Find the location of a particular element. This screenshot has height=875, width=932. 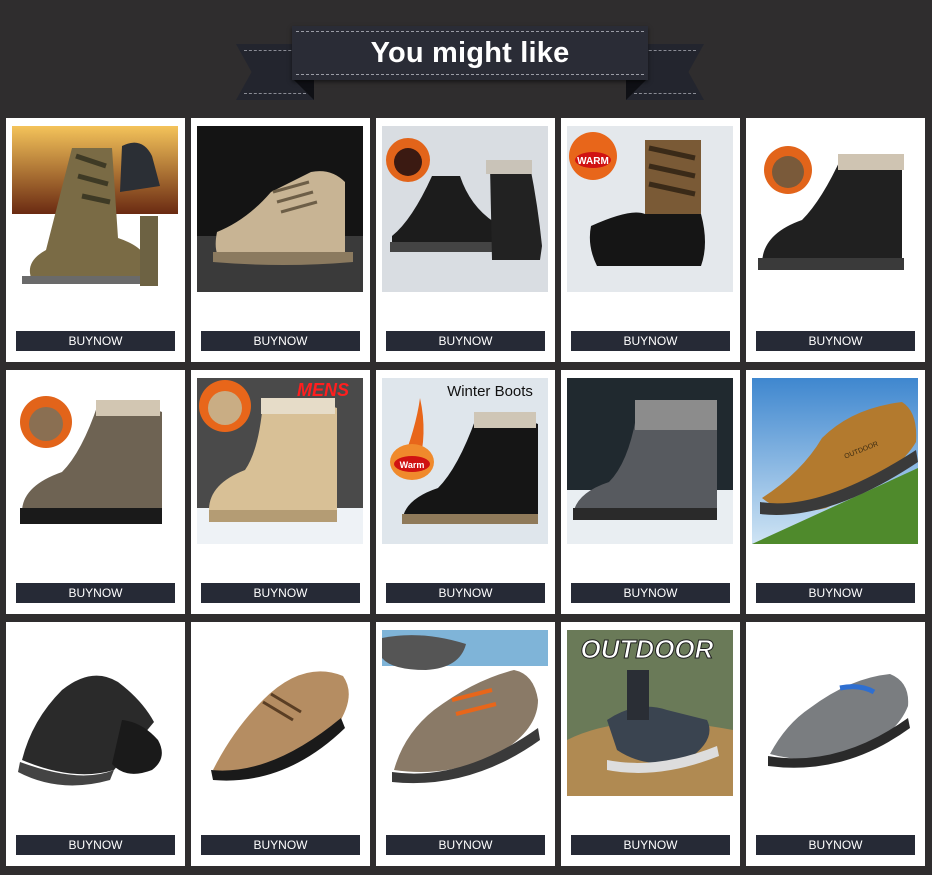

section-title: You might like is located at coordinates (470, 52).